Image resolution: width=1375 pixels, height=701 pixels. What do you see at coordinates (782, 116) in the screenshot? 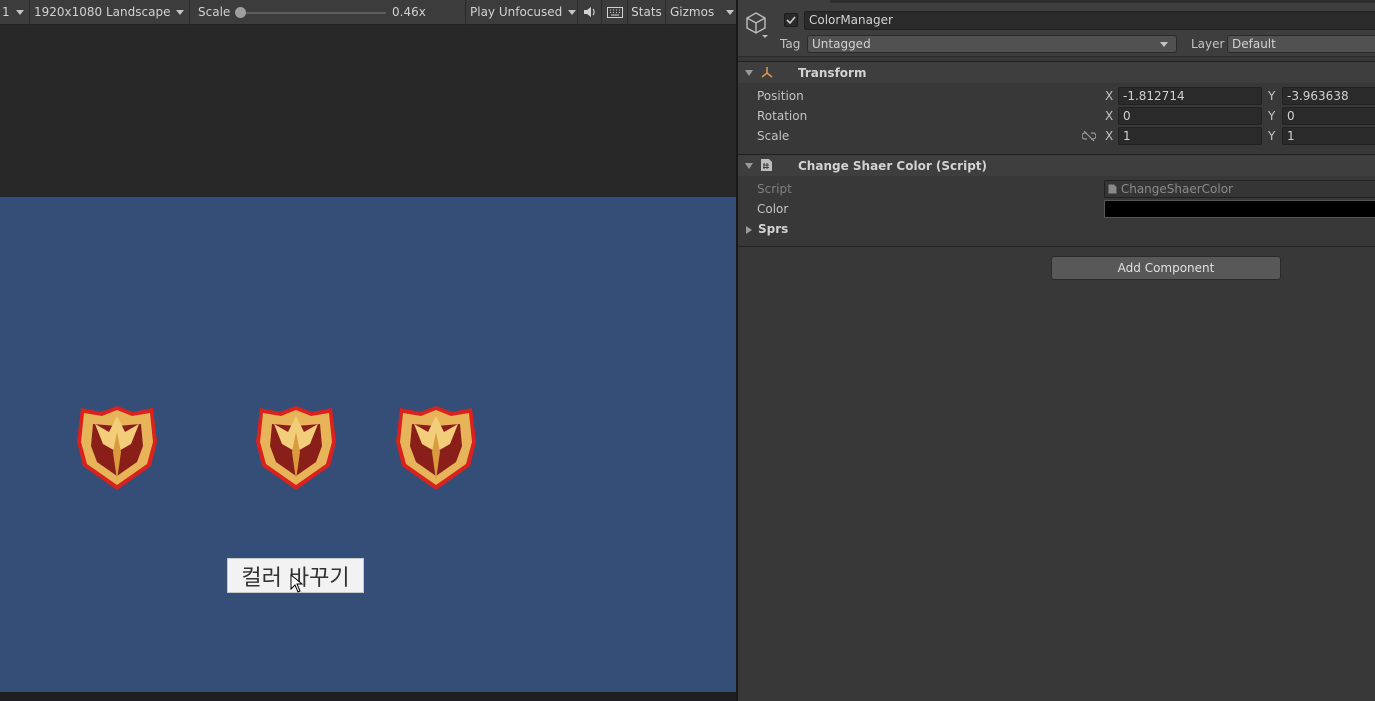
I see `rotation-label: Rotation` at bounding box center [782, 116].